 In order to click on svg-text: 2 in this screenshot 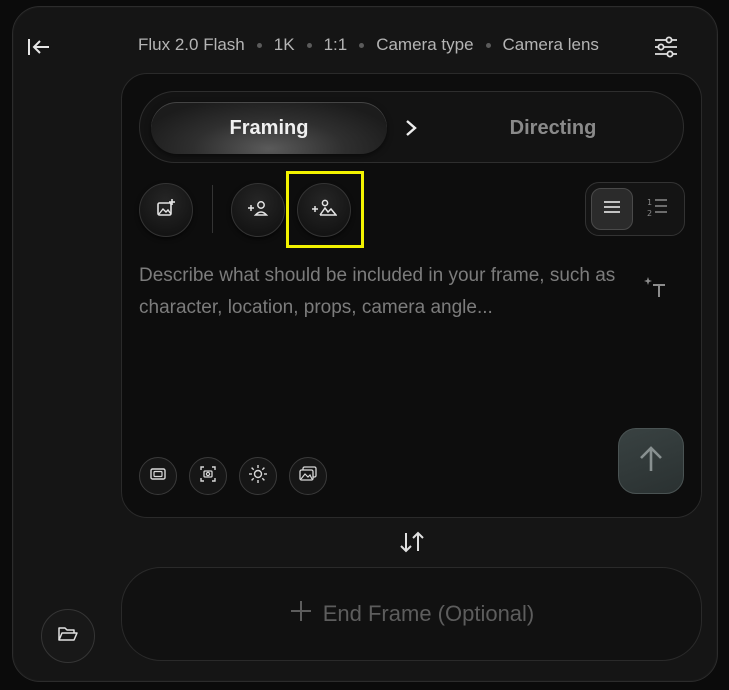, I will do `click(649, 213)`.